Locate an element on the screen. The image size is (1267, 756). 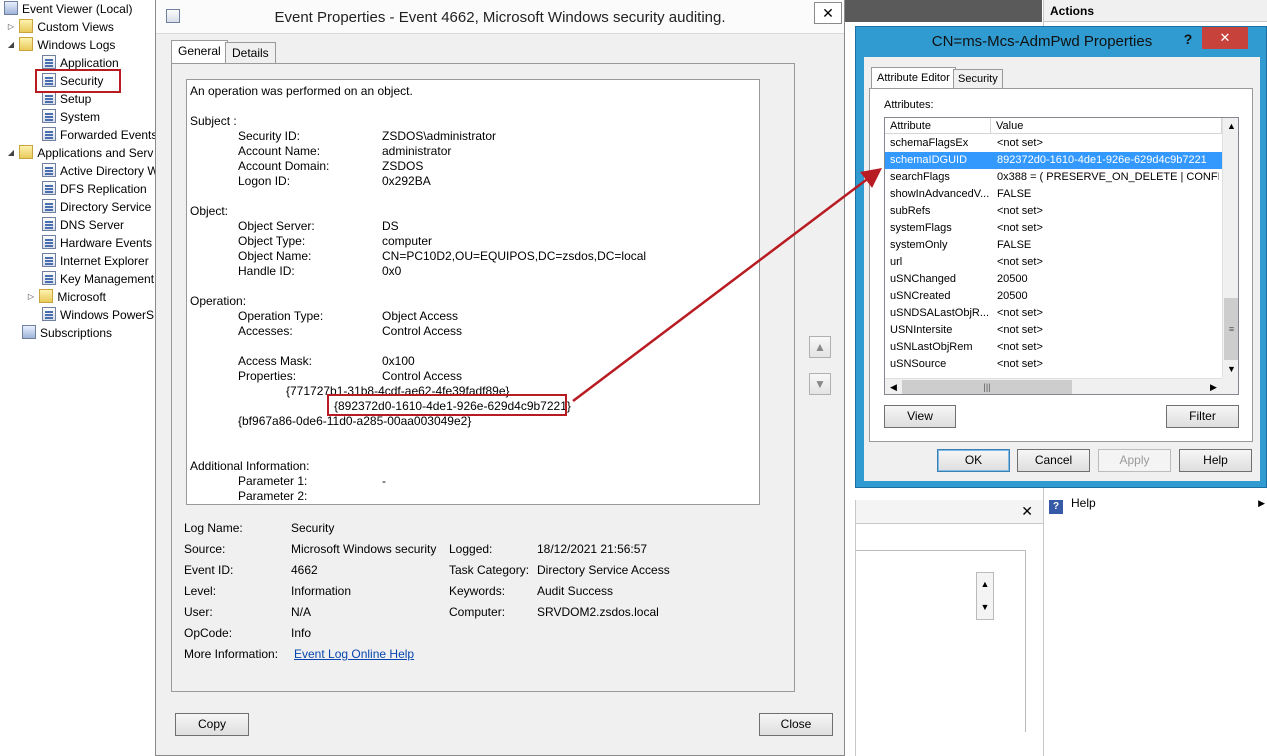
tree-root: Event Viewer (Local) is located at coordinates (68, 9).